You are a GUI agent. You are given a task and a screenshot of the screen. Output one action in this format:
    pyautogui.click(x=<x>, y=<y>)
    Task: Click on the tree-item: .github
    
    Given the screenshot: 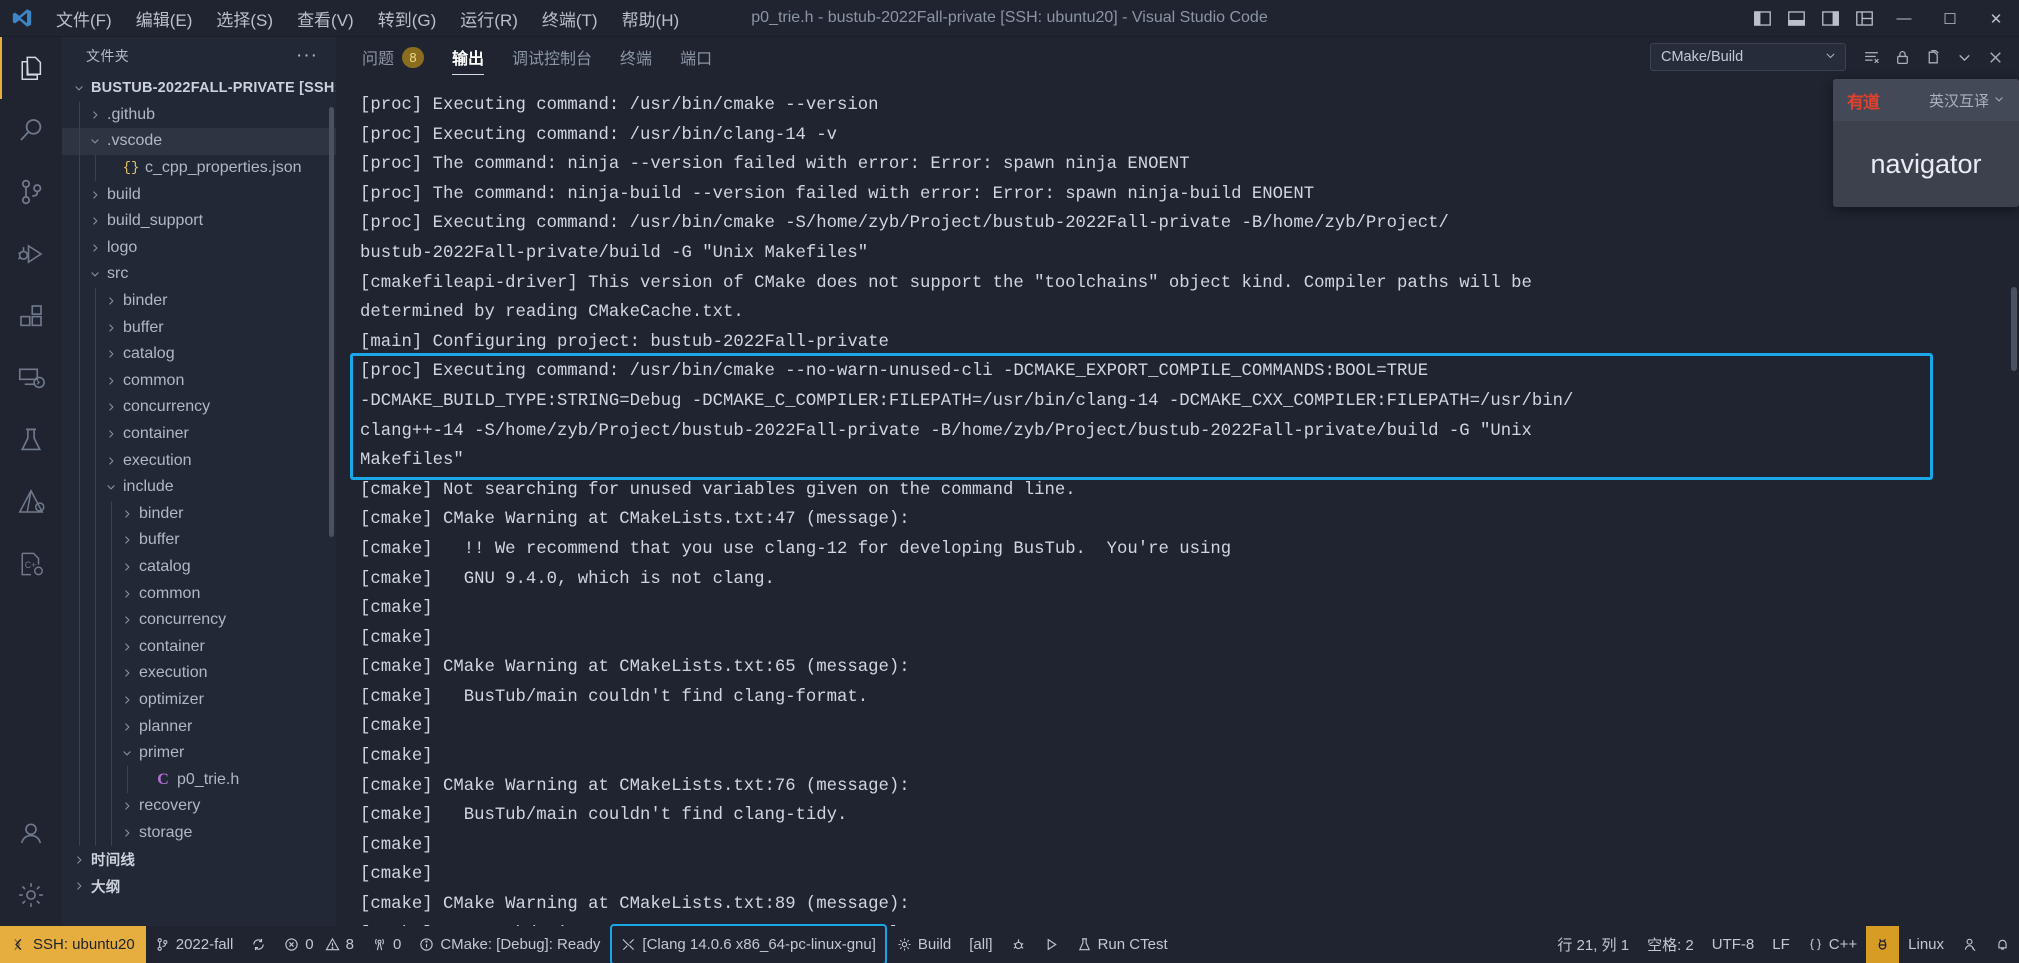 What is the action you would take?
    pyautogui.click(x=199, y=115)
    